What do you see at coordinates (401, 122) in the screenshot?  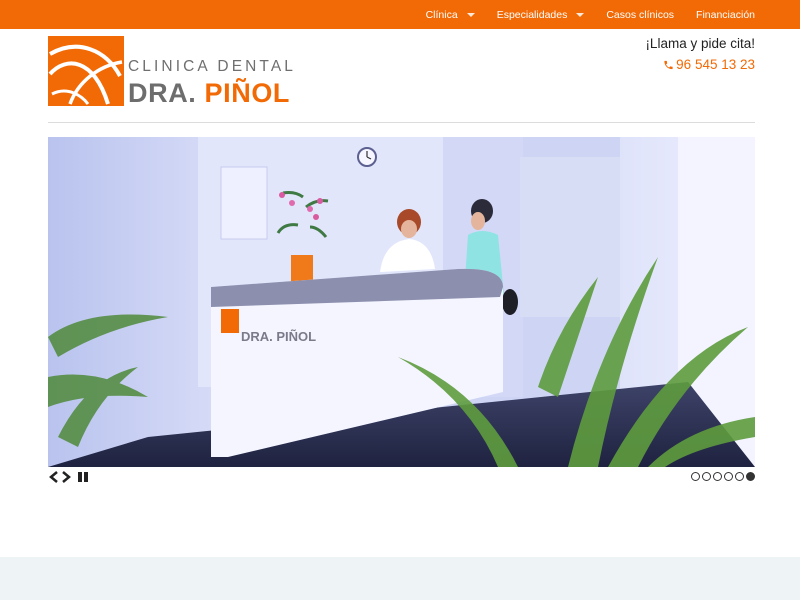 I see `header-divider` at bounding box center [401, 122].